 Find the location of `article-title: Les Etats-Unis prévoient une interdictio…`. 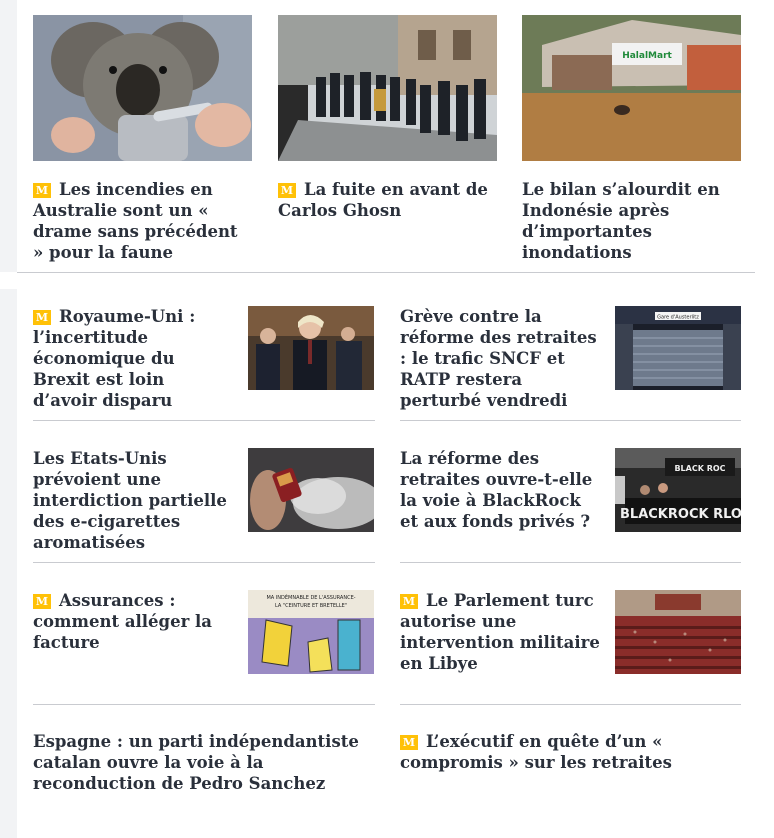

article-title: Les Etats-Unis prévoient une interdictio… is located at coordinates (133, 500).